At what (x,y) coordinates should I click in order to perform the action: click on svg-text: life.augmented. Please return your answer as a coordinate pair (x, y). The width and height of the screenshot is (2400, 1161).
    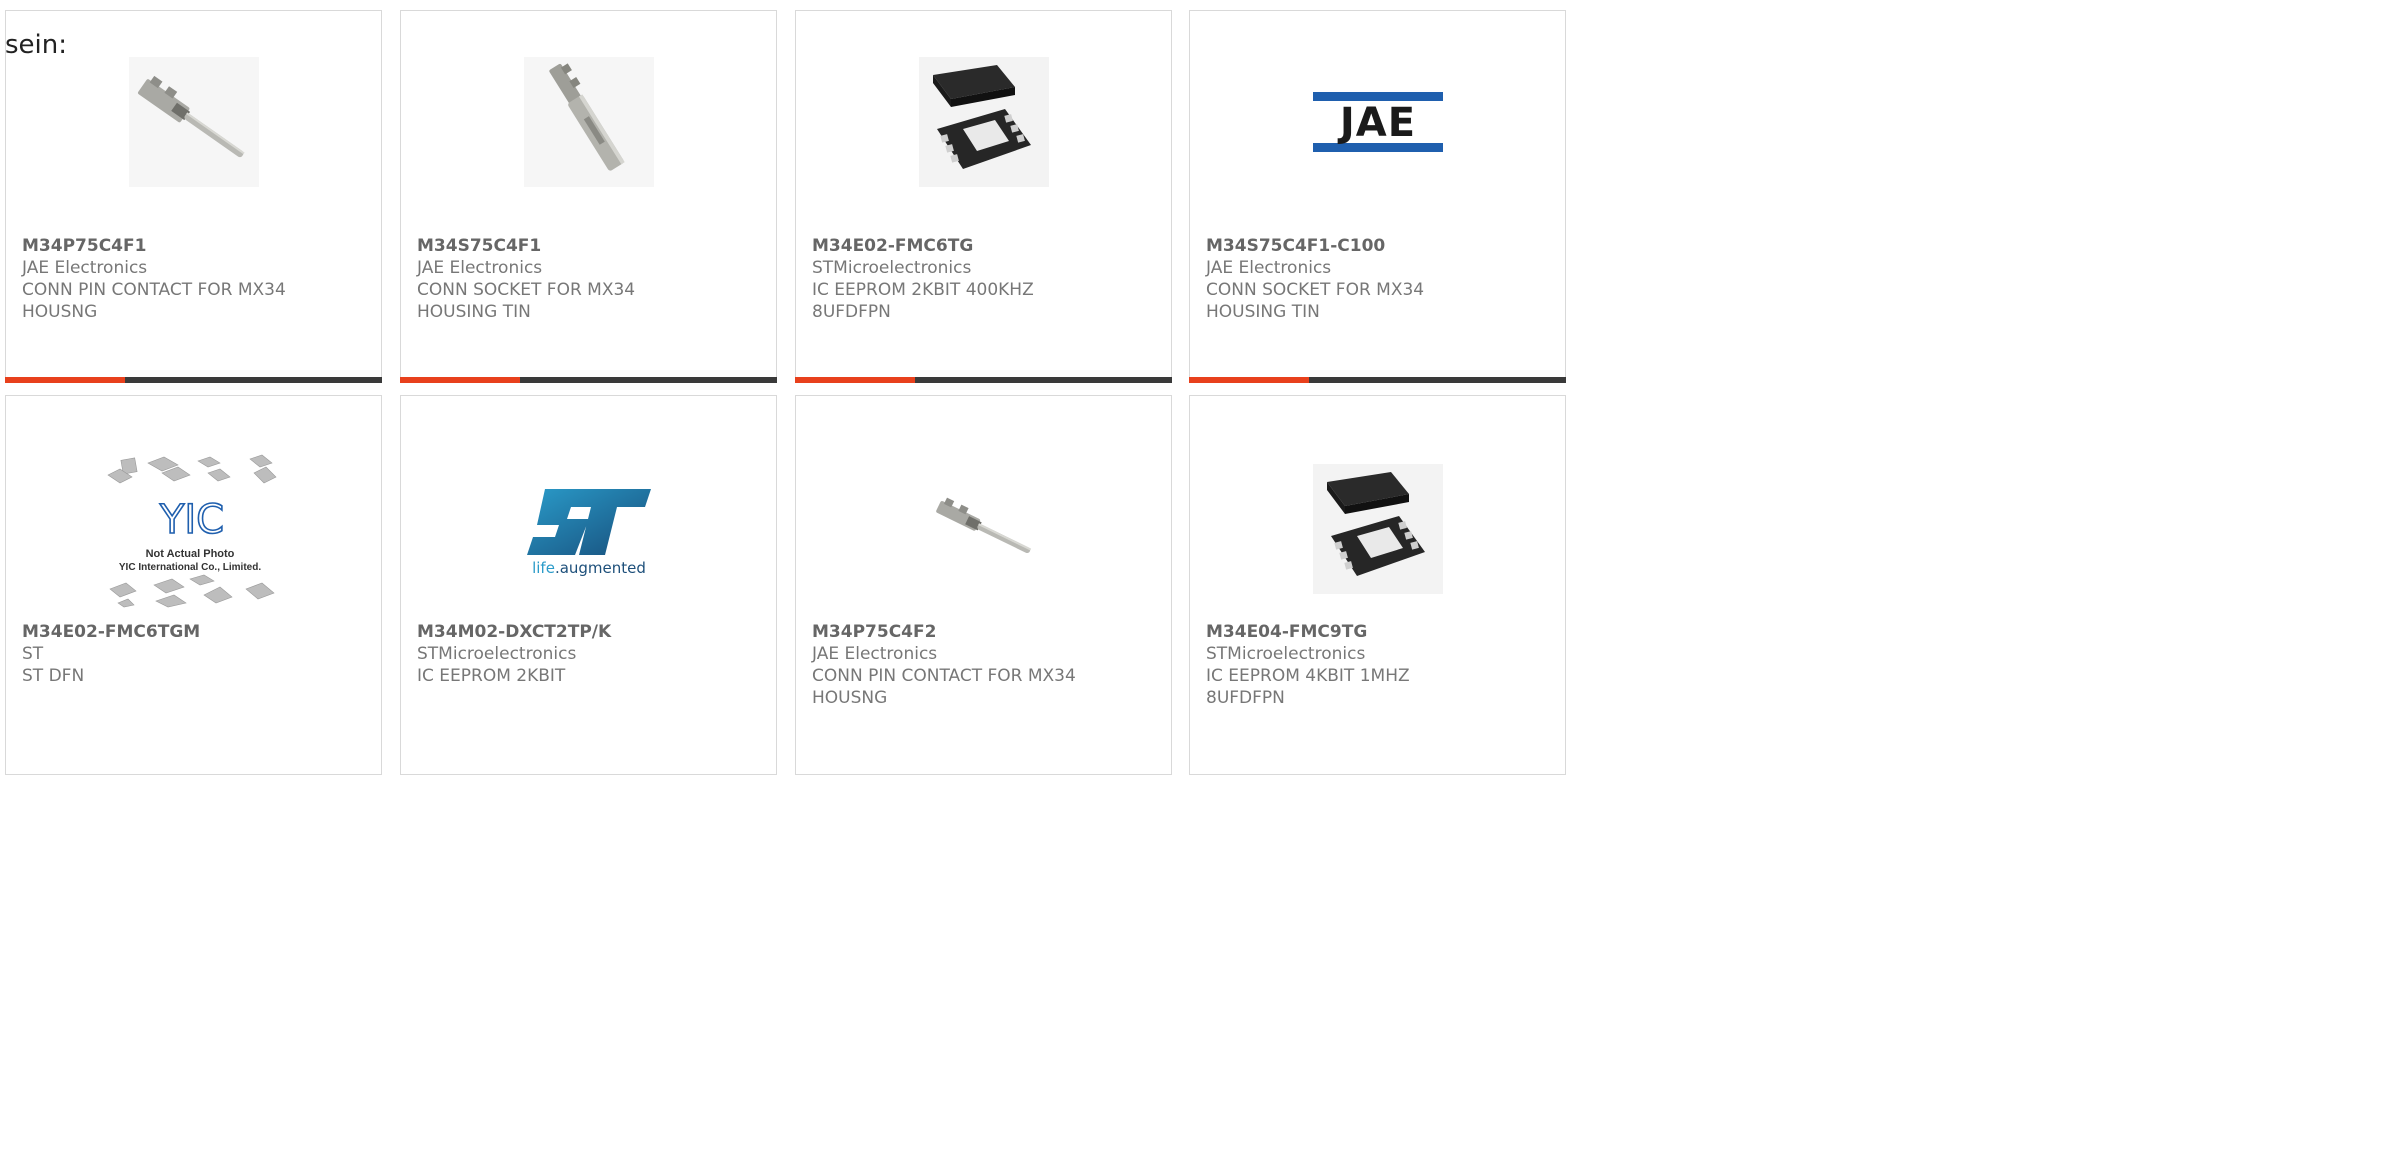
    Looking at the image, I should click on (589, 568).